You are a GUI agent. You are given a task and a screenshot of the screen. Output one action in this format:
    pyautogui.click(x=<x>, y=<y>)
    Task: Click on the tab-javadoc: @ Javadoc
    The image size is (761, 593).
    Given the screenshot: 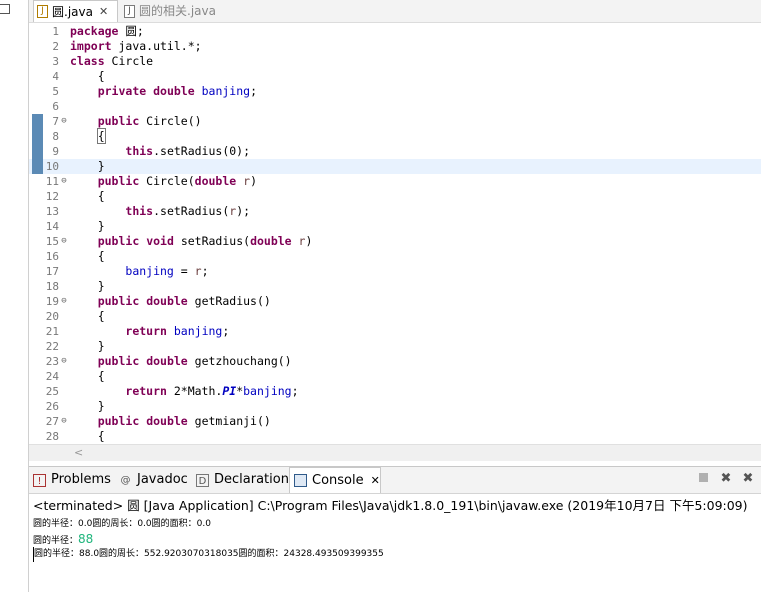 What is the action you would take?
    pyautogui.click(x=153, y=480)
    